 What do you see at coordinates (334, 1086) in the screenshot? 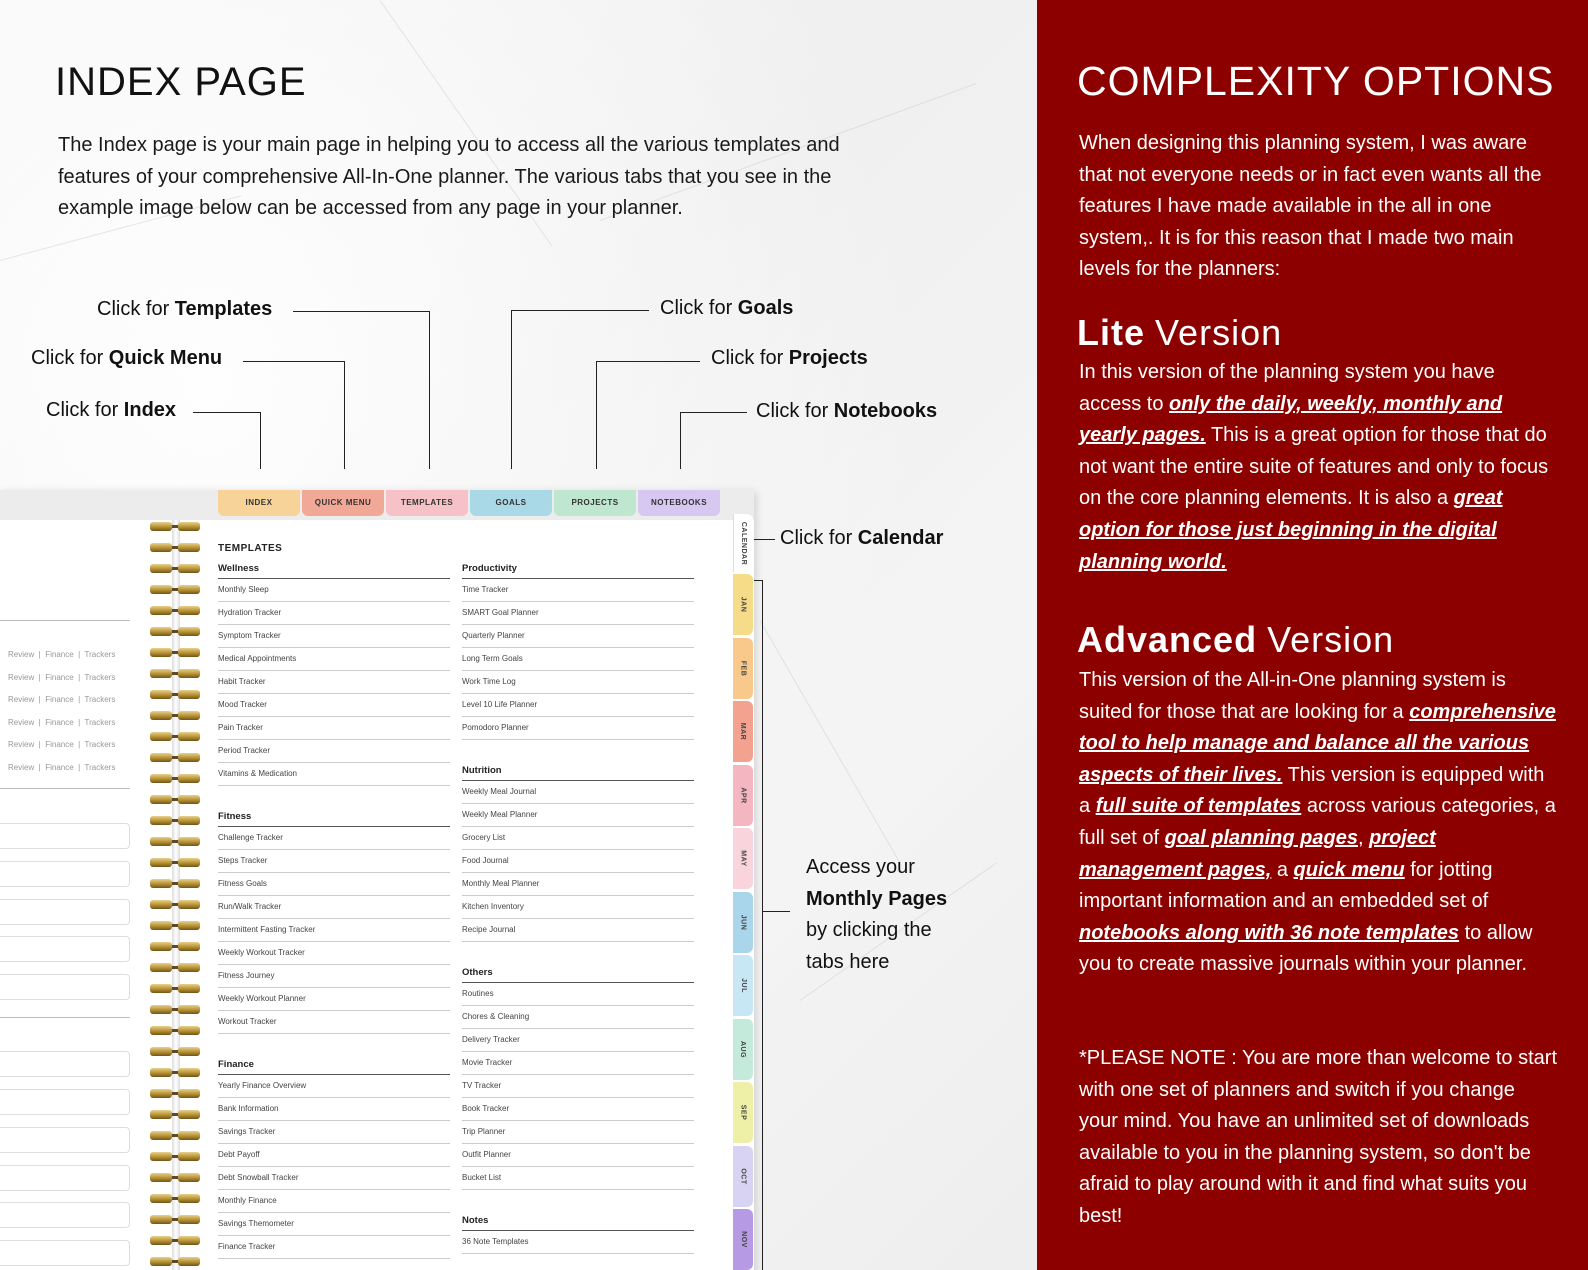
I see `template-link: Yearly Finance Overview` at bounding box center [334, 1086].